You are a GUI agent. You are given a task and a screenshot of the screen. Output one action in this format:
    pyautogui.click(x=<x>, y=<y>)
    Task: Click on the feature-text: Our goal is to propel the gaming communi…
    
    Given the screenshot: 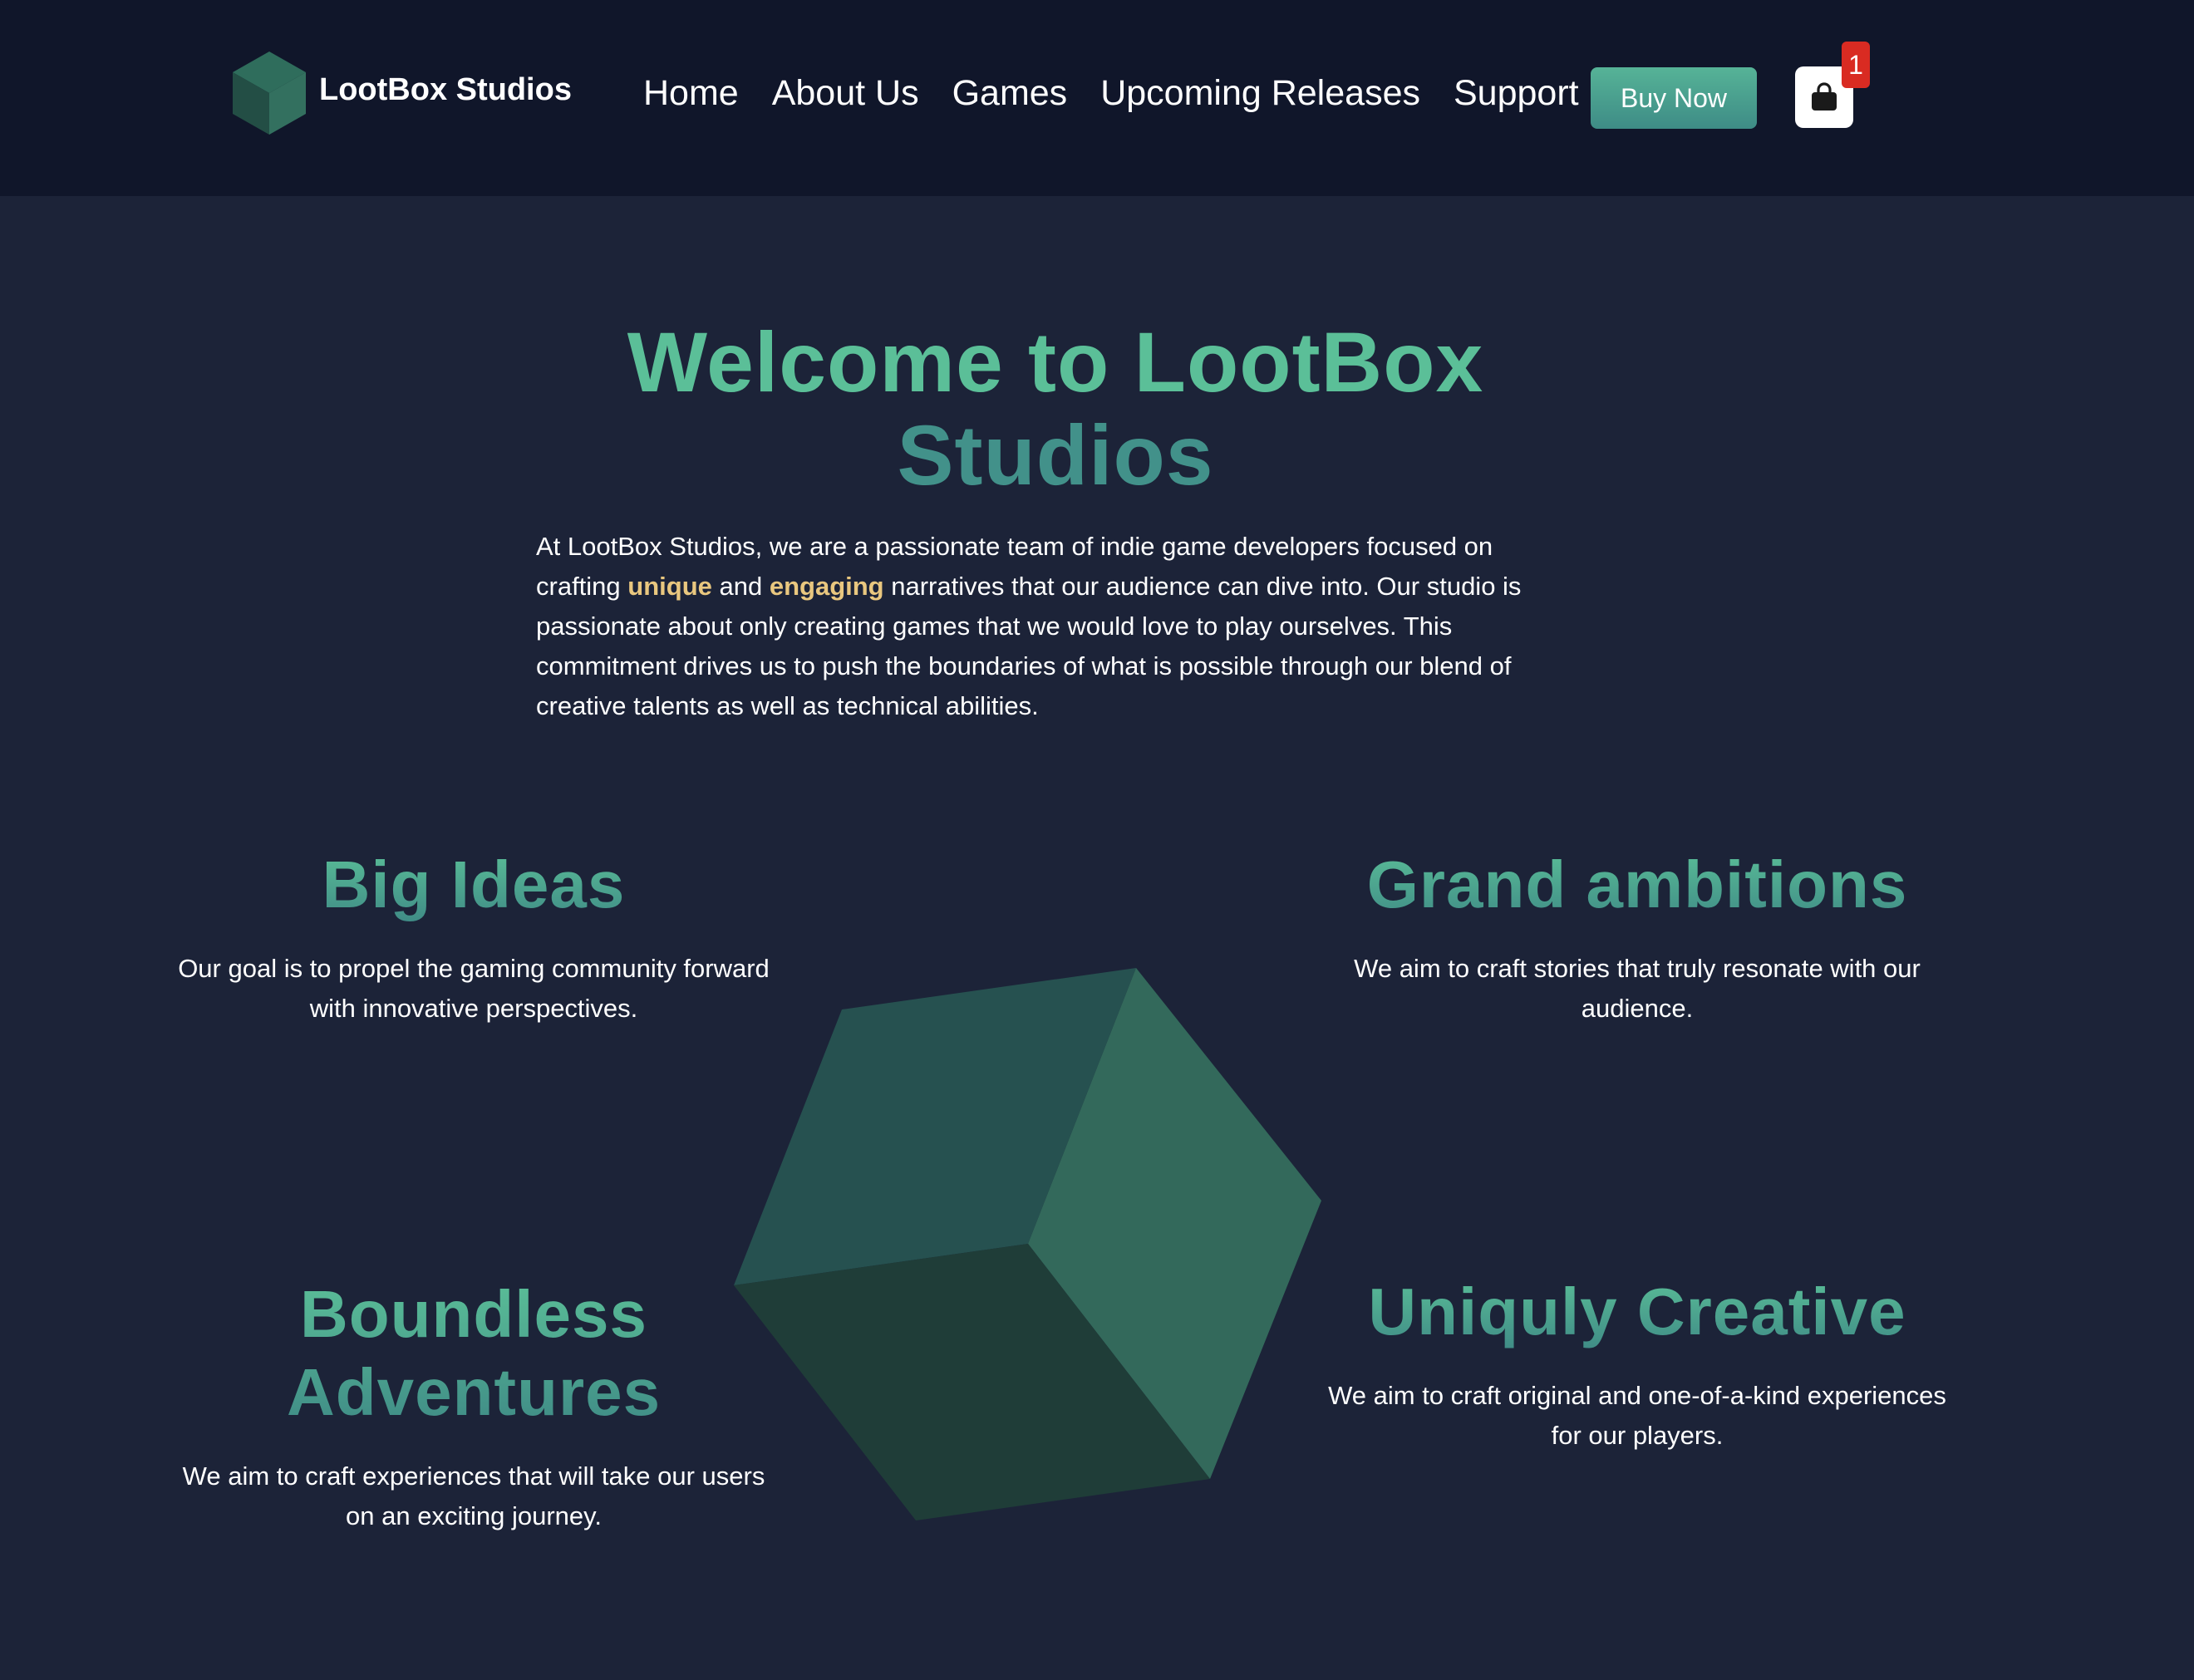 What is the action you would take?
    pyautogui.click(x=474, y=988)
    